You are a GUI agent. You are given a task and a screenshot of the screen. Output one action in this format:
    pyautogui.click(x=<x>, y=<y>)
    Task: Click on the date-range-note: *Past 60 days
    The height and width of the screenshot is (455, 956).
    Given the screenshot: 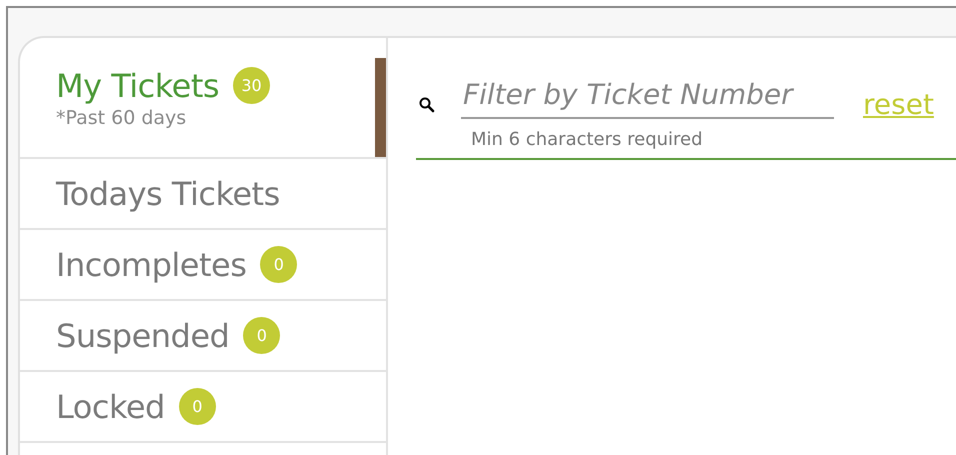 What is the action you would take?
    pyautogui.click(x=122, y=117)
    